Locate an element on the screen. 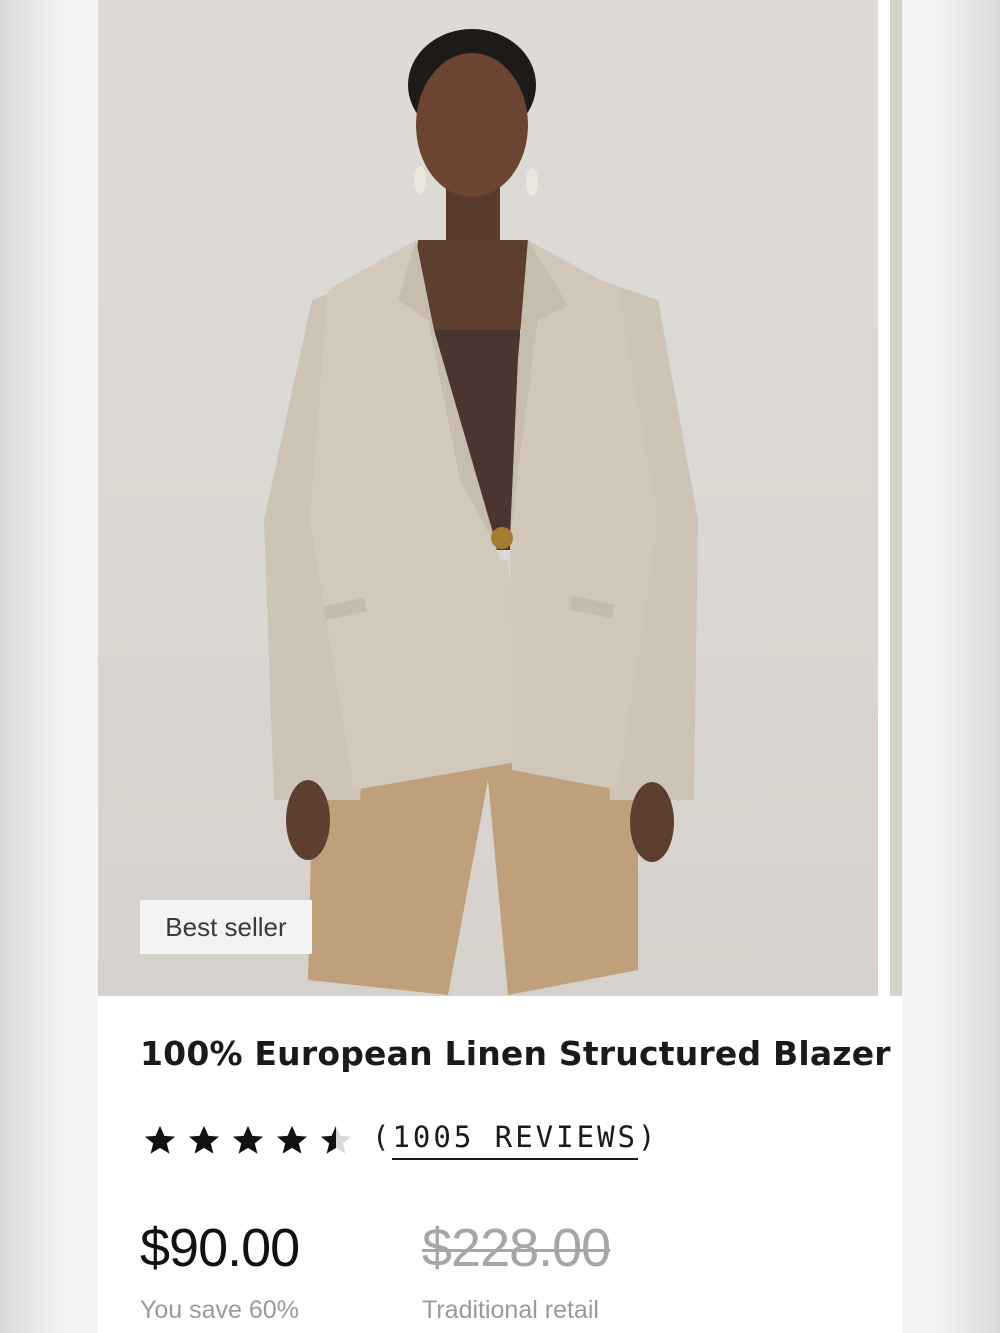 This screenshot has width=1000, height=1333. original-price: $228.00 is located at coordinates (516, 1248).